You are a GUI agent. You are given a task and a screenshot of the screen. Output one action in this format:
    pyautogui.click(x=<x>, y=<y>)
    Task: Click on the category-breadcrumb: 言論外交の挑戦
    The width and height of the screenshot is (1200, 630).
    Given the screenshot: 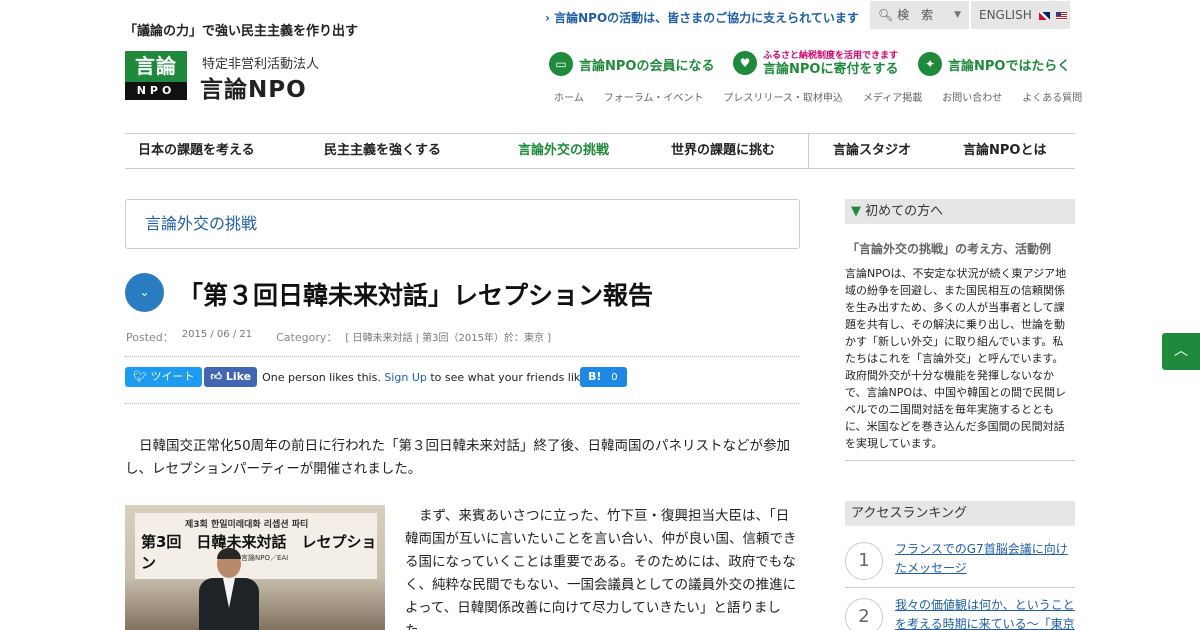 What is the action you would take?
    pyautogui.click(x=462, y=224)
    